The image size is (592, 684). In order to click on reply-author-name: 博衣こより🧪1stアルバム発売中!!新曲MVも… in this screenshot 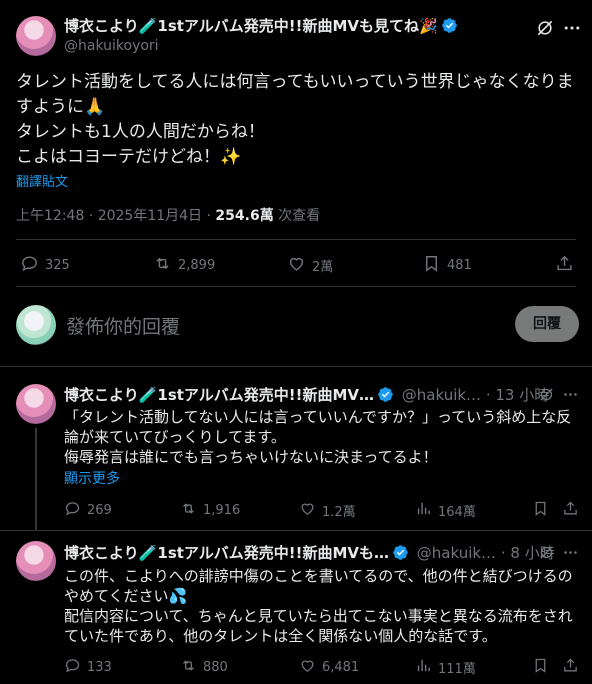, I will do `click(226, 553)`.